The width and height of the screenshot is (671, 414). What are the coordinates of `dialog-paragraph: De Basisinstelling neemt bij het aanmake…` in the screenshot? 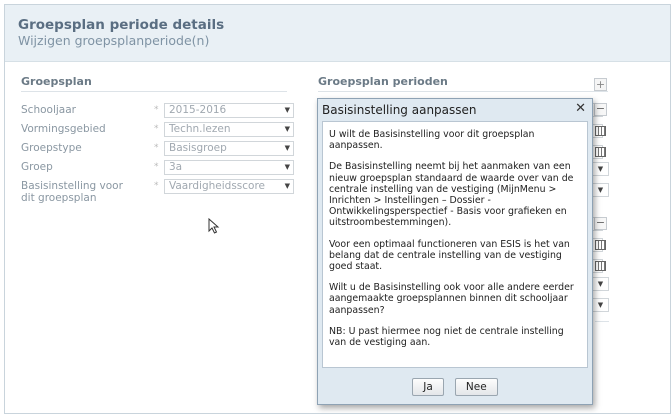 It's located at (451, 195).